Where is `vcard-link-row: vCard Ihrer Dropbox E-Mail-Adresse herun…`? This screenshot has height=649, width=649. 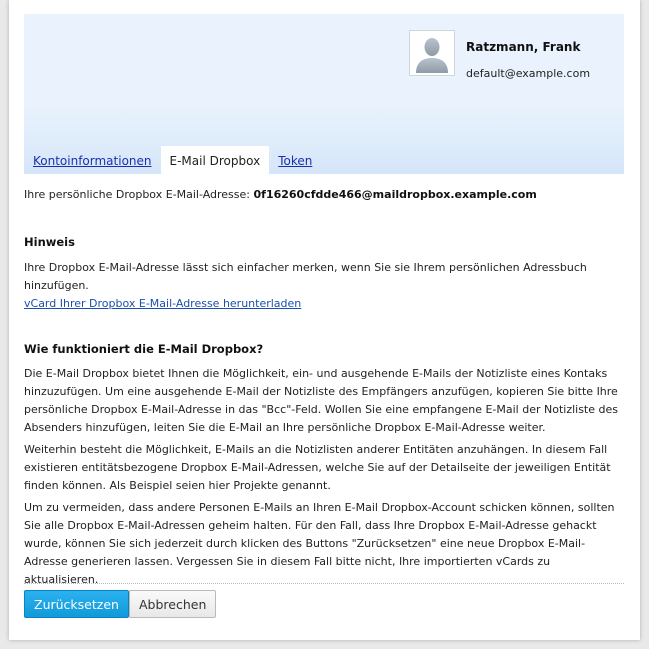 vcard-link-row: vCard Ihrer Dropbox E-Mail-Adresse herun… is located at coordinates (324, 304).